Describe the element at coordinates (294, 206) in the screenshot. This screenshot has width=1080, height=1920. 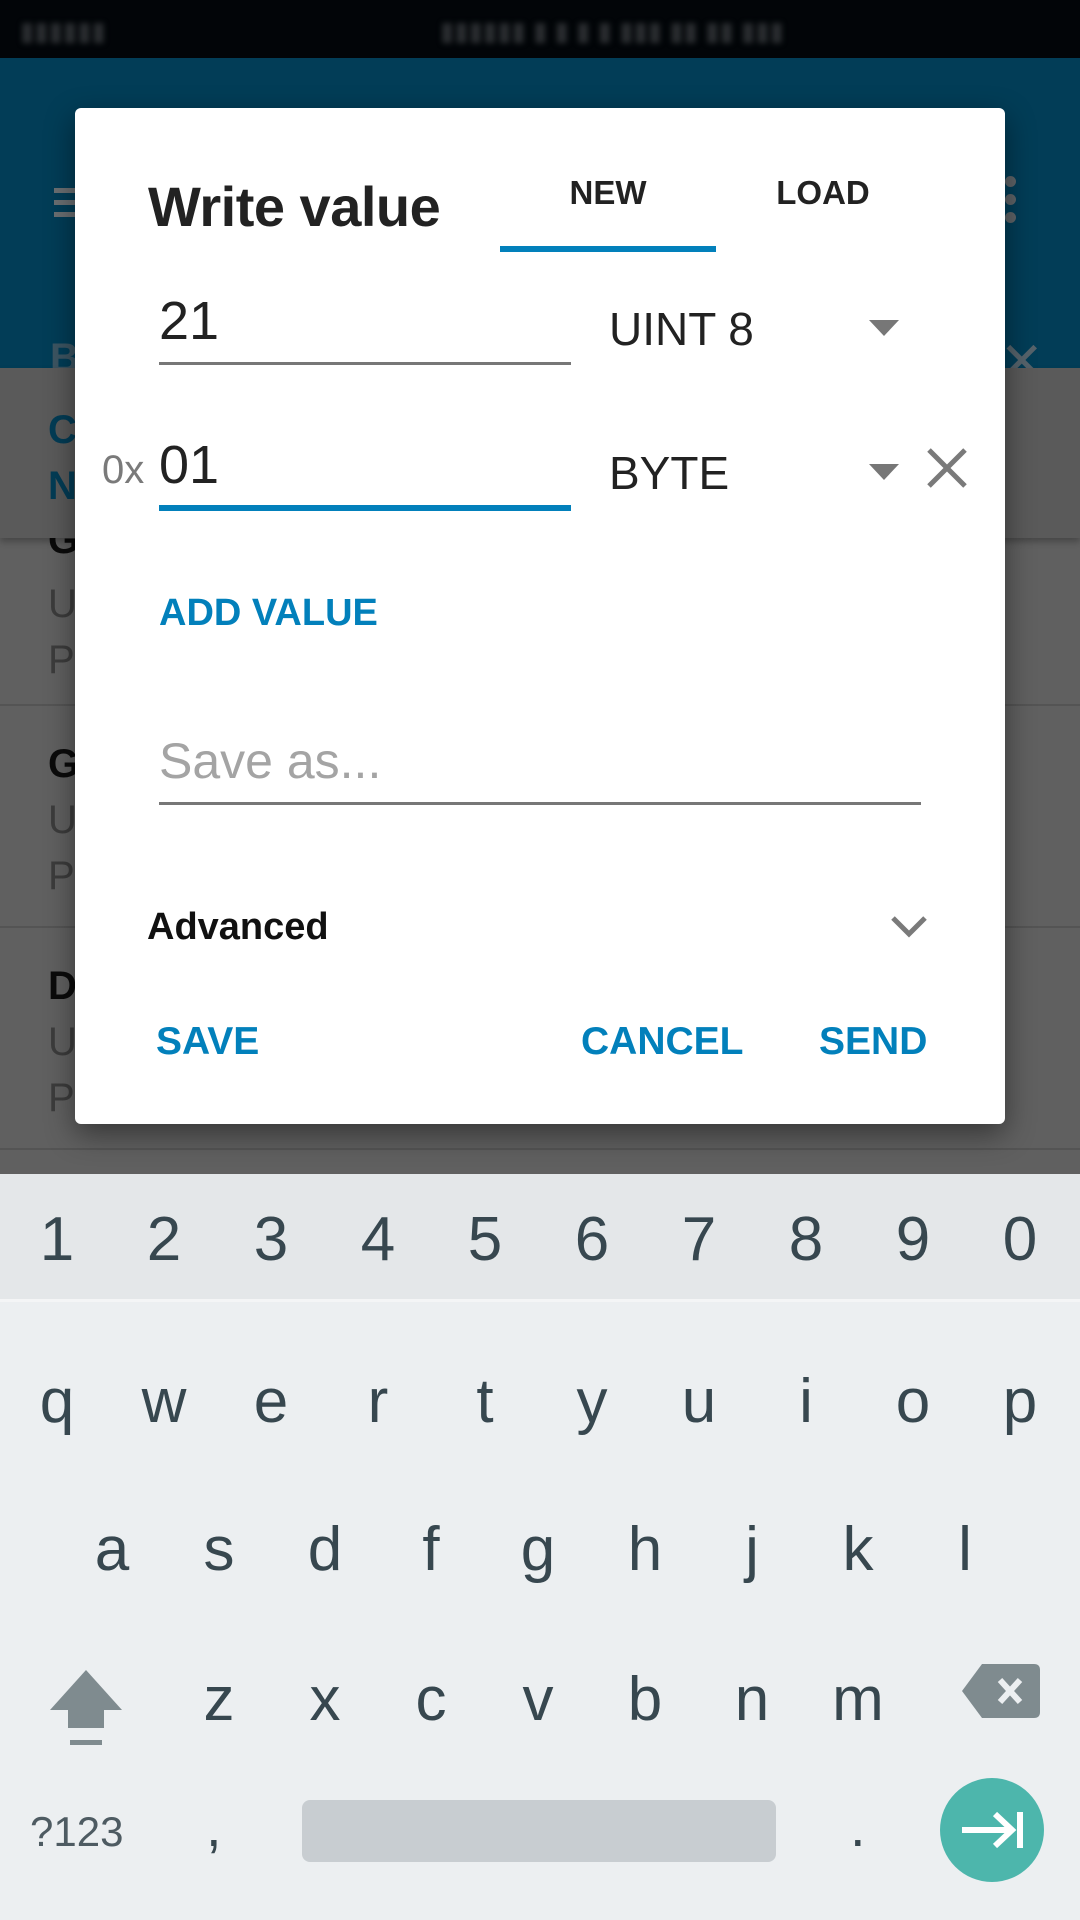
I see `dialog-title: Write value` at that location.